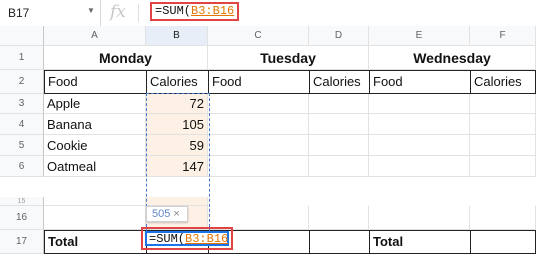 This screenshot has height=258, width=536. I want to click on col-header-c: C, so click(258, 36).